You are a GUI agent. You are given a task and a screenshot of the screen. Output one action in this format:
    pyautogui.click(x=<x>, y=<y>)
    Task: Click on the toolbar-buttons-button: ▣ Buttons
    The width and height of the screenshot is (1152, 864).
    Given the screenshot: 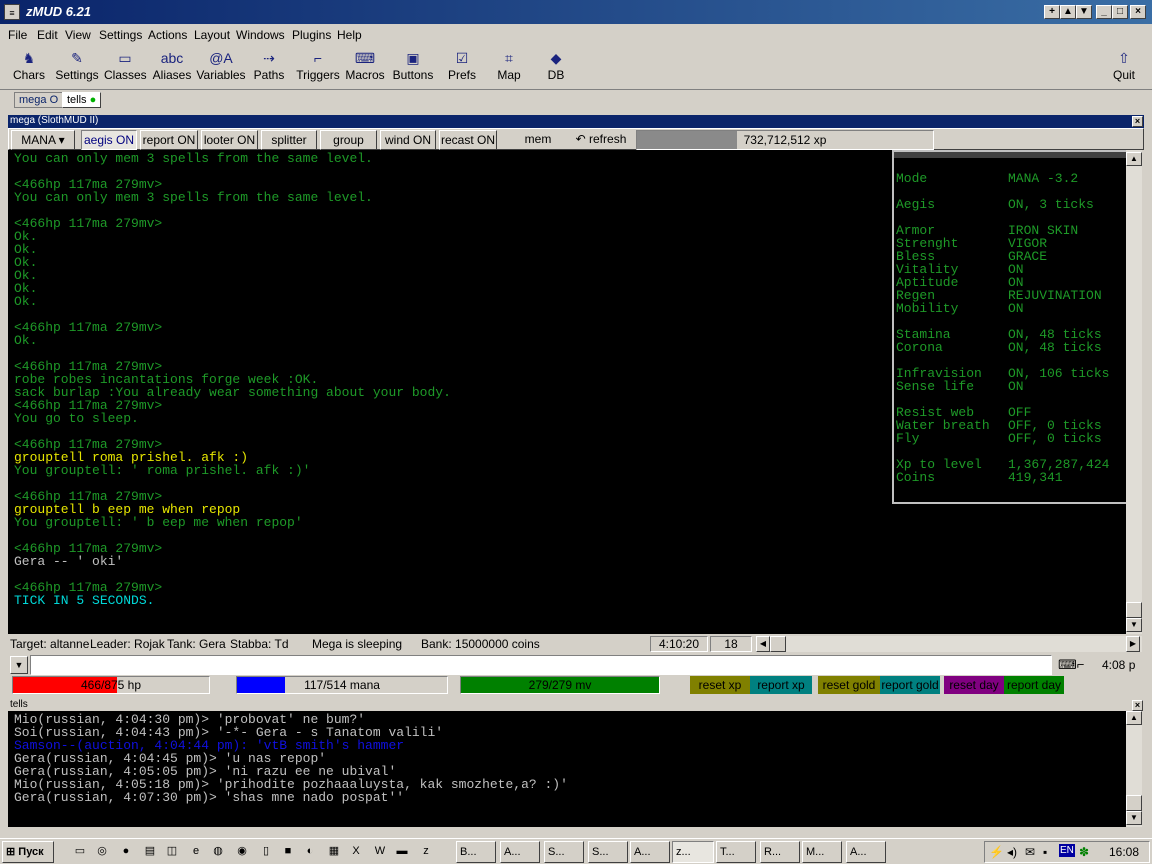 What is the action you would take?
    pyautogui.click(x=413, y=68)
    